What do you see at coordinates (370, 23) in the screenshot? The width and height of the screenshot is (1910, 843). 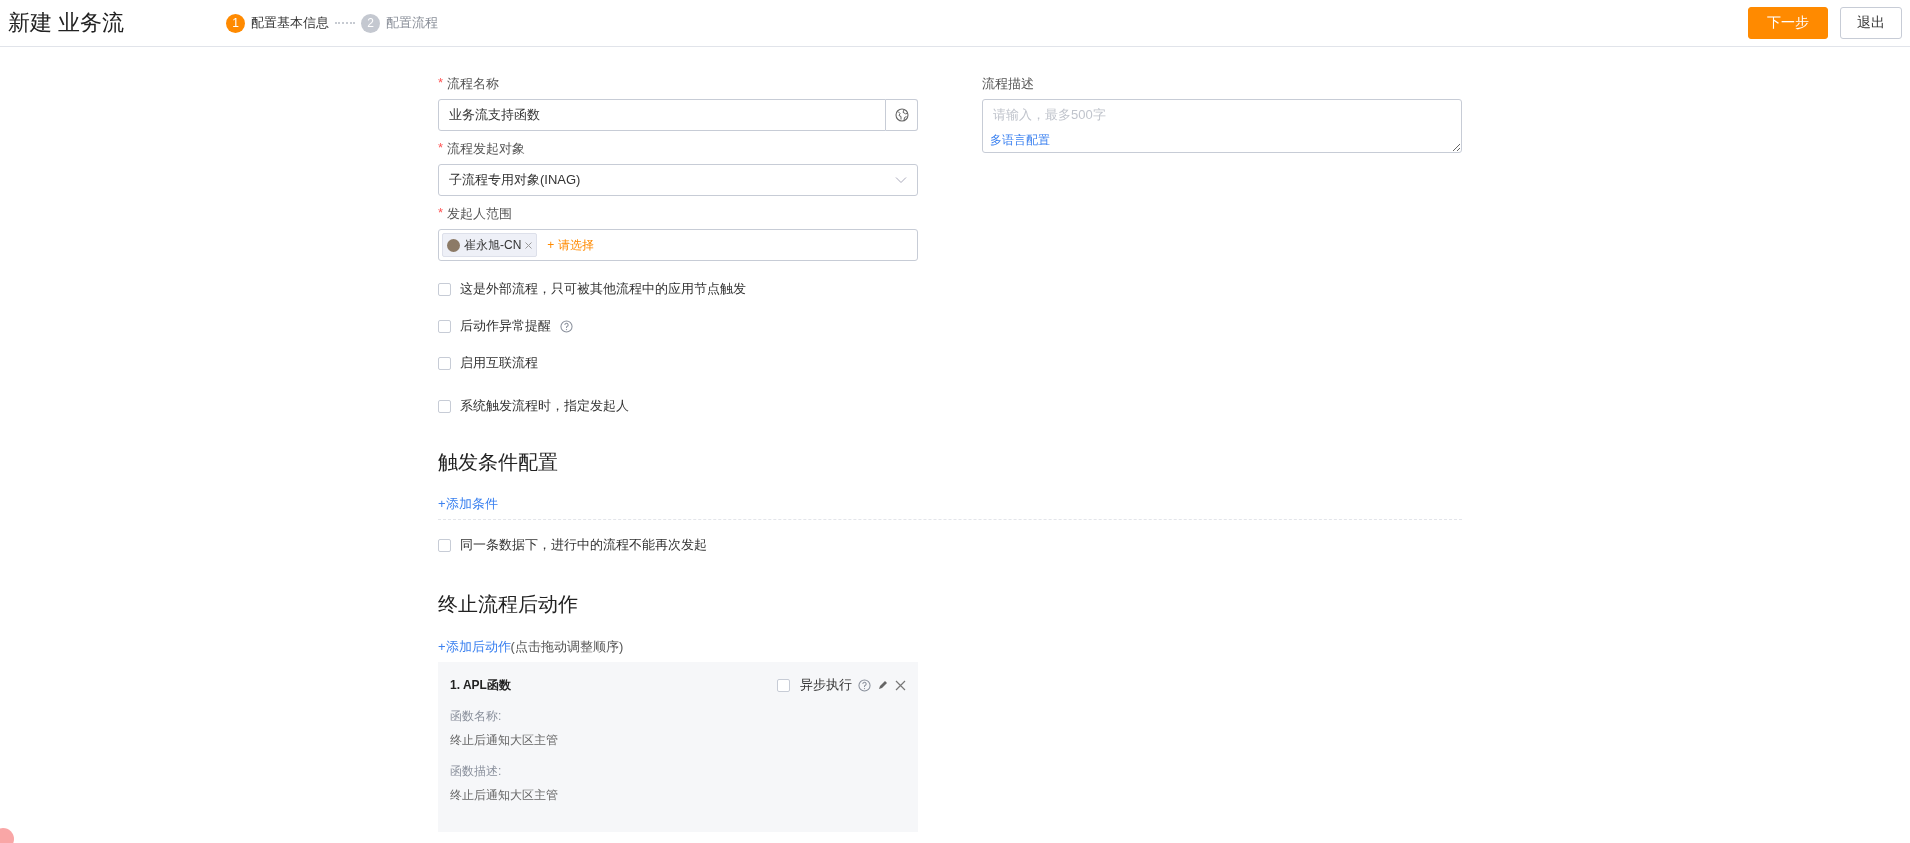 I see `step-number: 2` at bounding box center [370, 23].